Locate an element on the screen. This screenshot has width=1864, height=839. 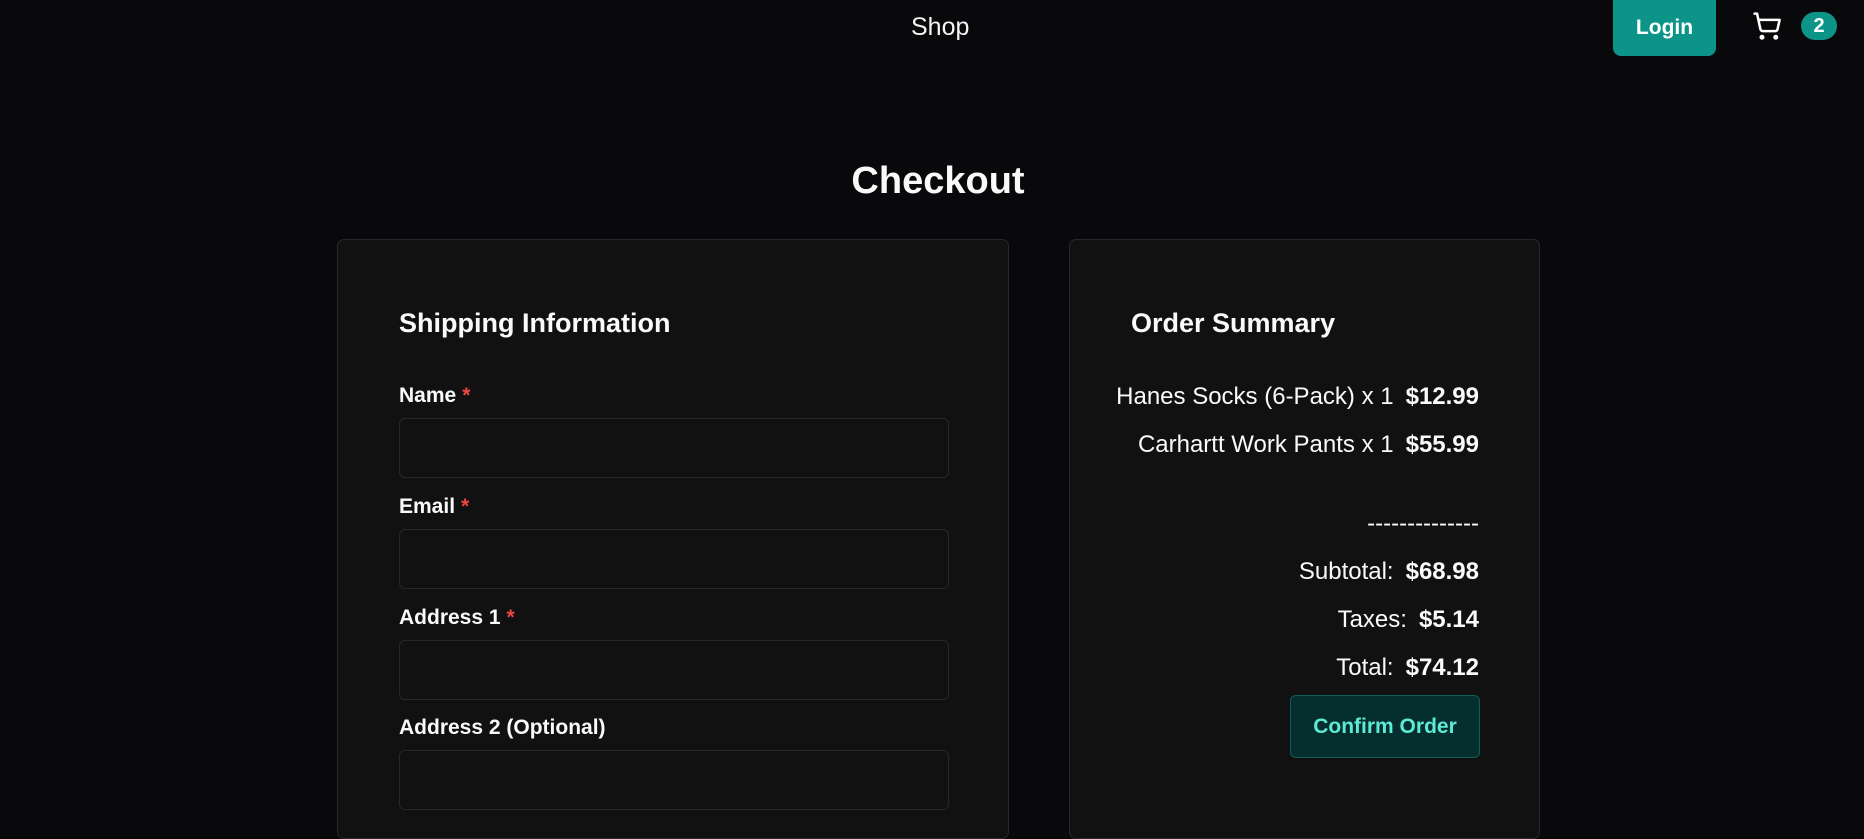
subtotal-row: Subtotal: $68.98 is located at coordinates (1389, 572).